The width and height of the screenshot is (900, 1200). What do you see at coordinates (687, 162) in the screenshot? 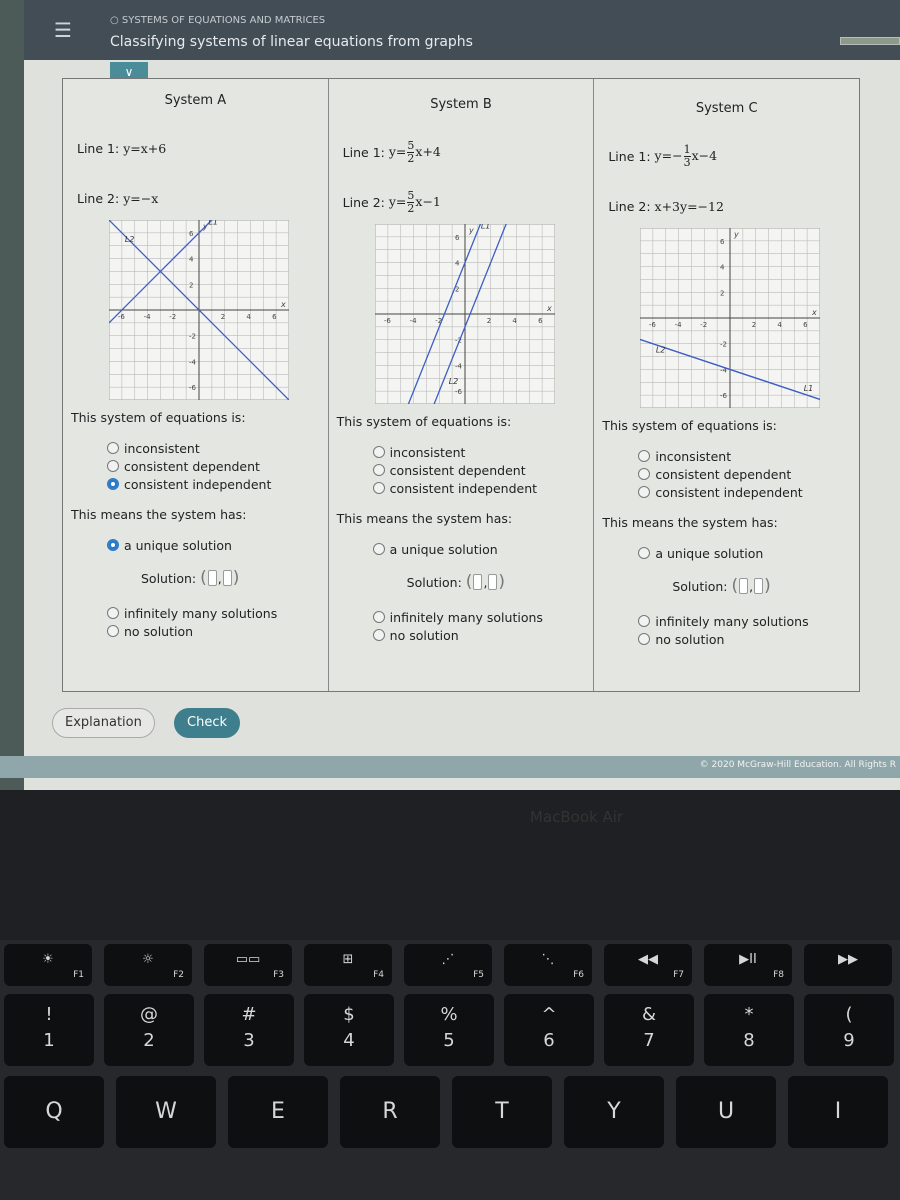
I see `denominator: 3` at bounding box center [687, 162].